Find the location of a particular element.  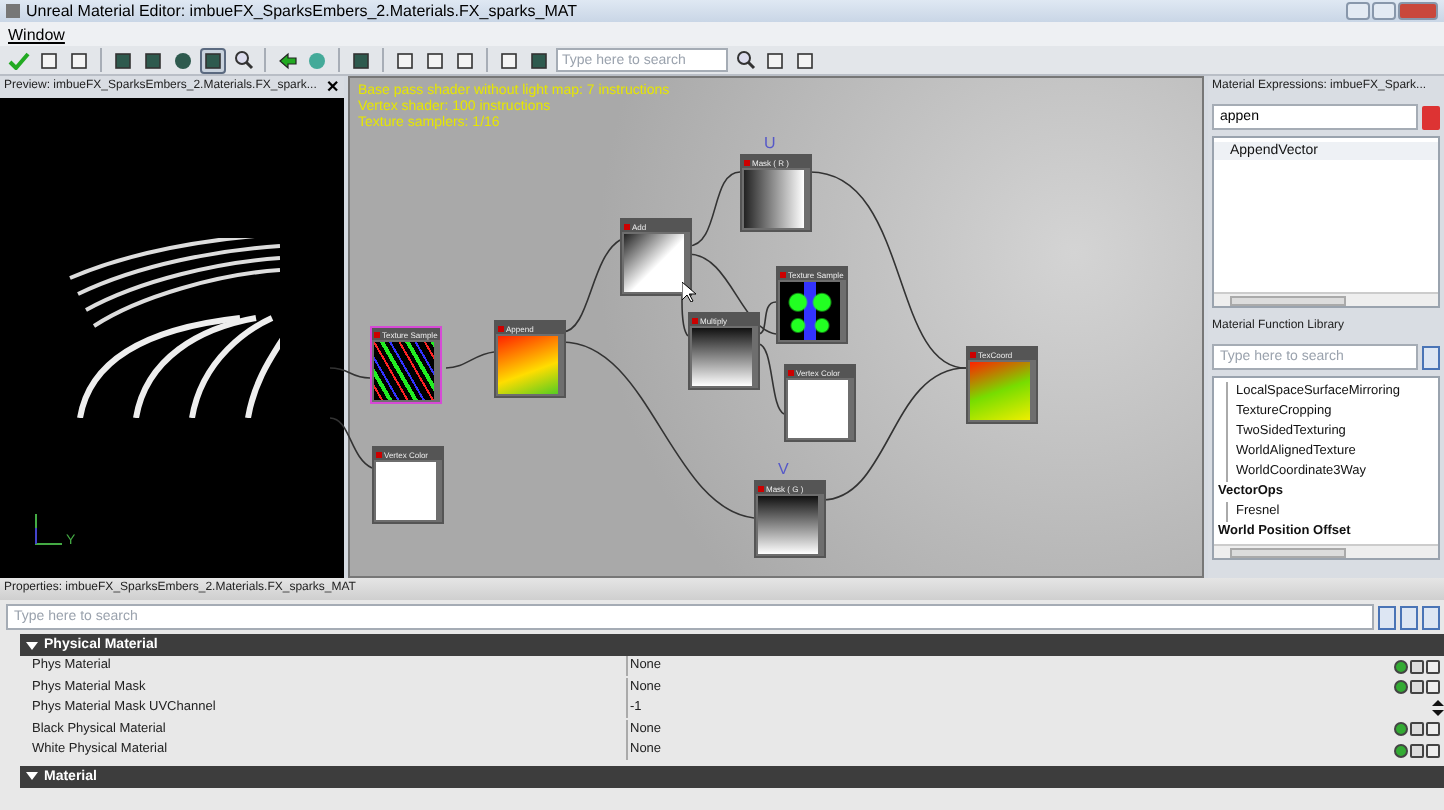

app-icon is located at coordinates (13, 11).